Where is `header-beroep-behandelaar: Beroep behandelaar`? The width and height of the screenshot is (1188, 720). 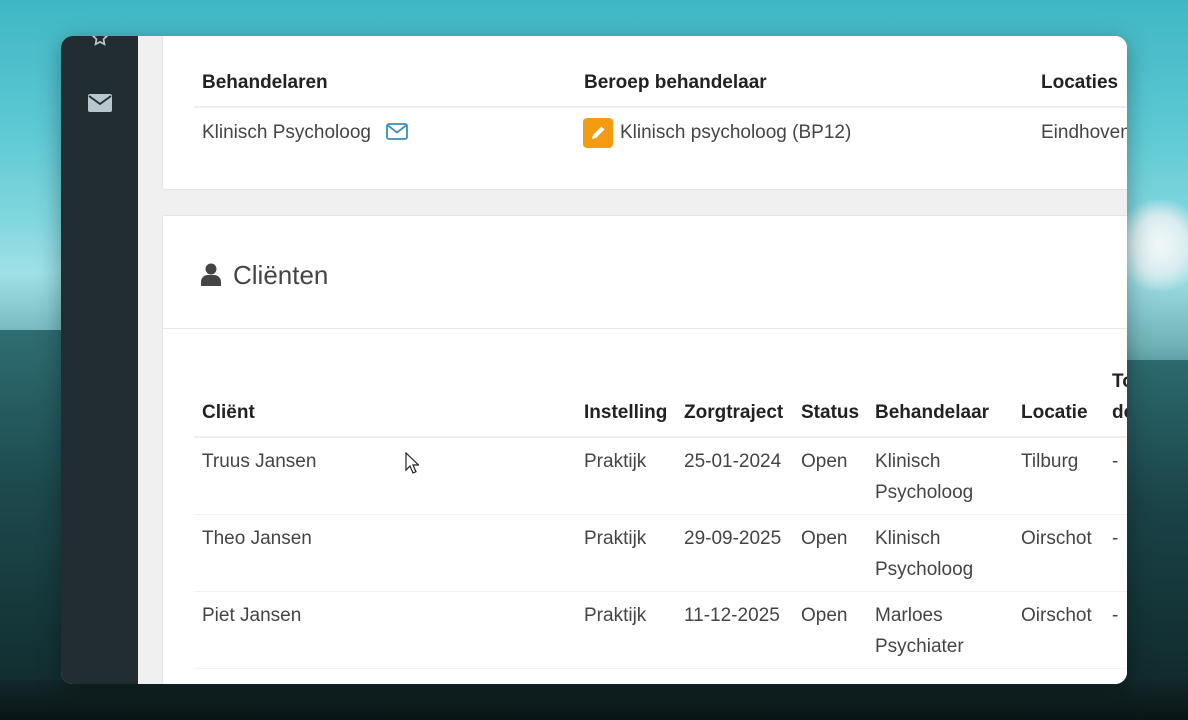 header-beroep-behandelaar: Beroep behandelaar is located at coordinates (675, 82).